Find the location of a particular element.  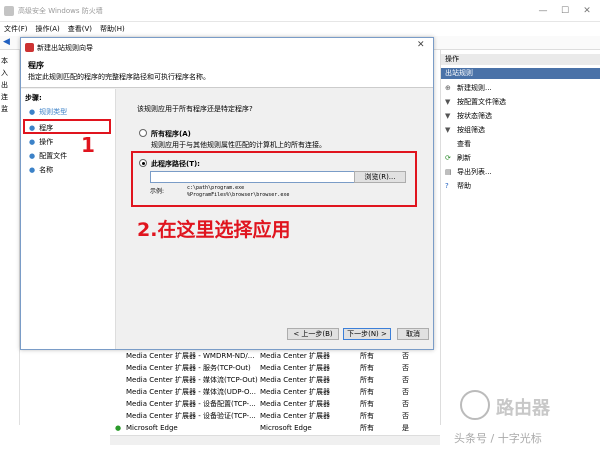

dialog-title: 新建出站规则向导 is located at coordinates (65, 48).